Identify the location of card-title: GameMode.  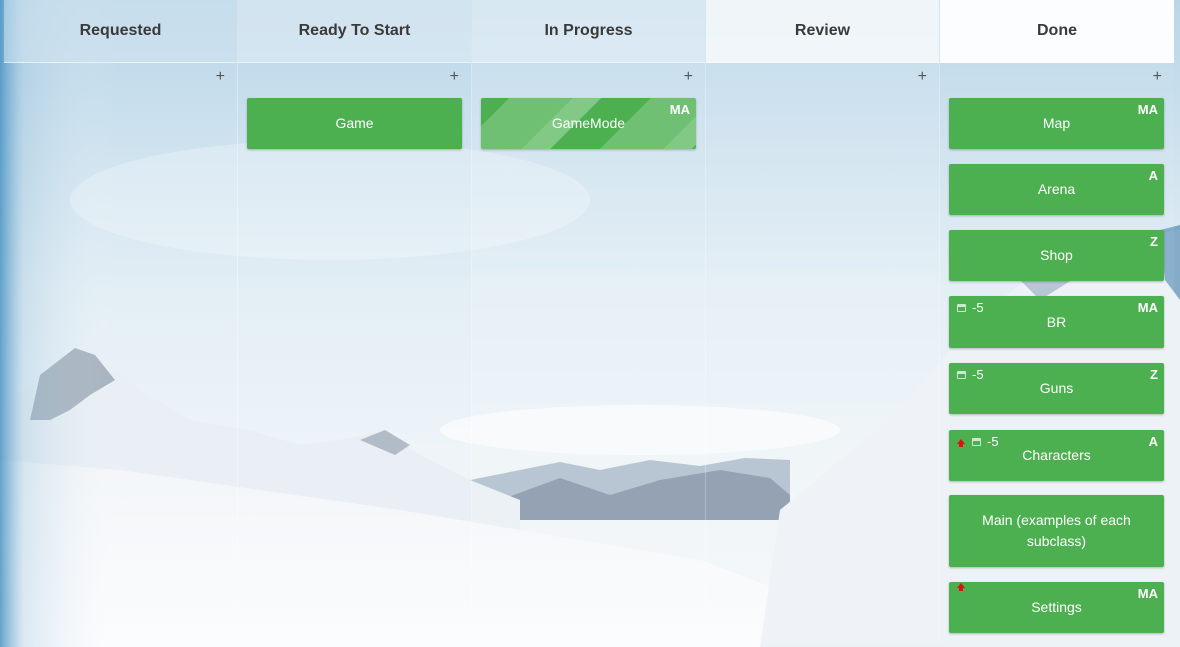
(588, 123).